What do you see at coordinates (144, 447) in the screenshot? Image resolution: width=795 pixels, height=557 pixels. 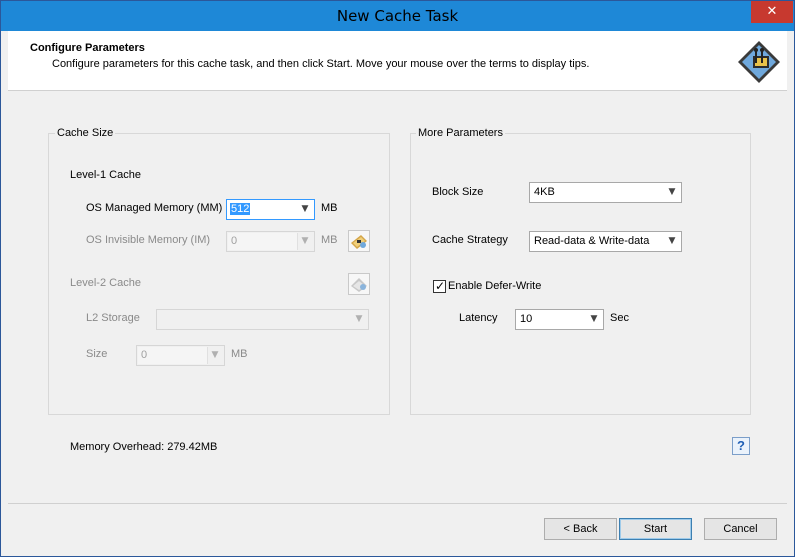 I see `memory-overhead-text: Memory Overhead: 279.42MB` at bounding box center [144, 447].